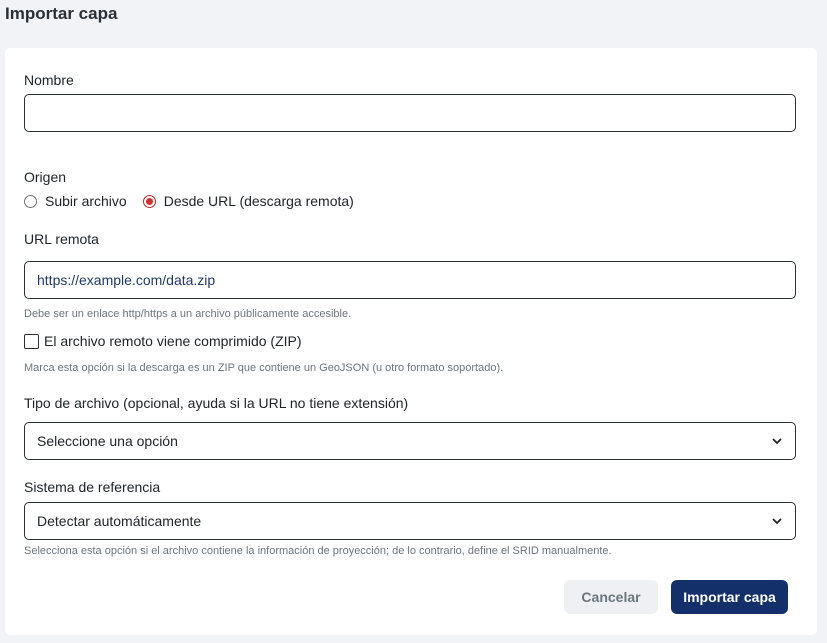 The image size is (827, 643). I want to click on compressed-checkbox-row: El archivo remoto viene comprimido (ZIP), so click(163, 341).